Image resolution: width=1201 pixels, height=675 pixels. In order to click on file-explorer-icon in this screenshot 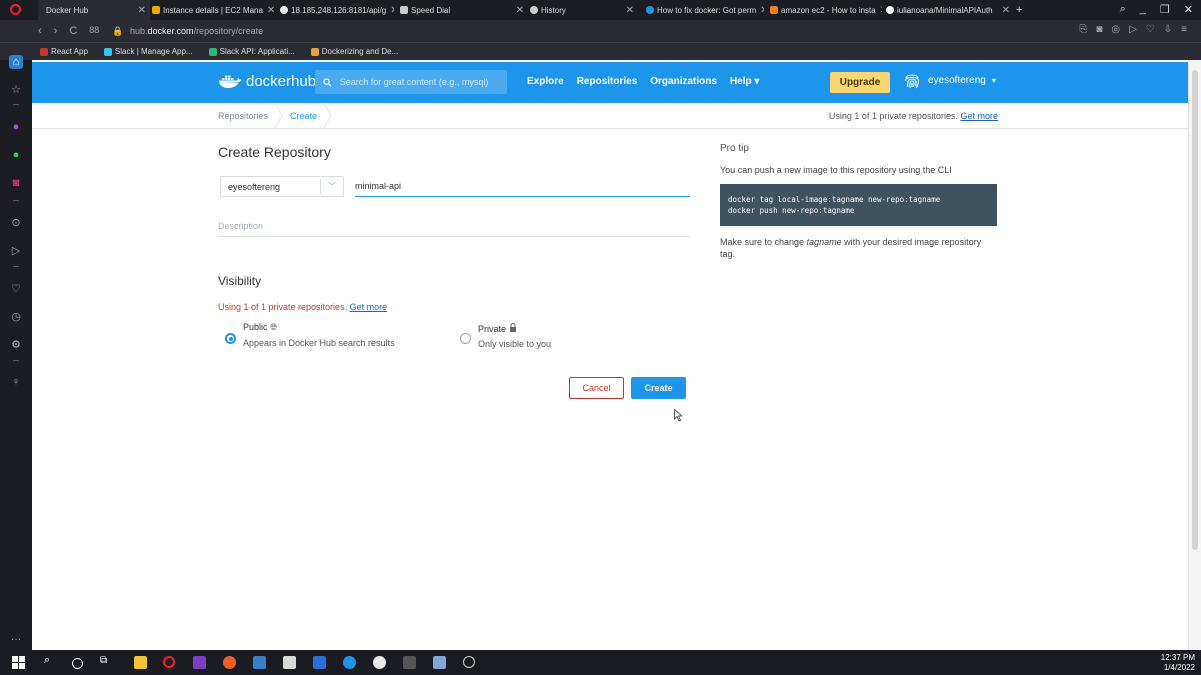, I will do `click(140, 662)`.